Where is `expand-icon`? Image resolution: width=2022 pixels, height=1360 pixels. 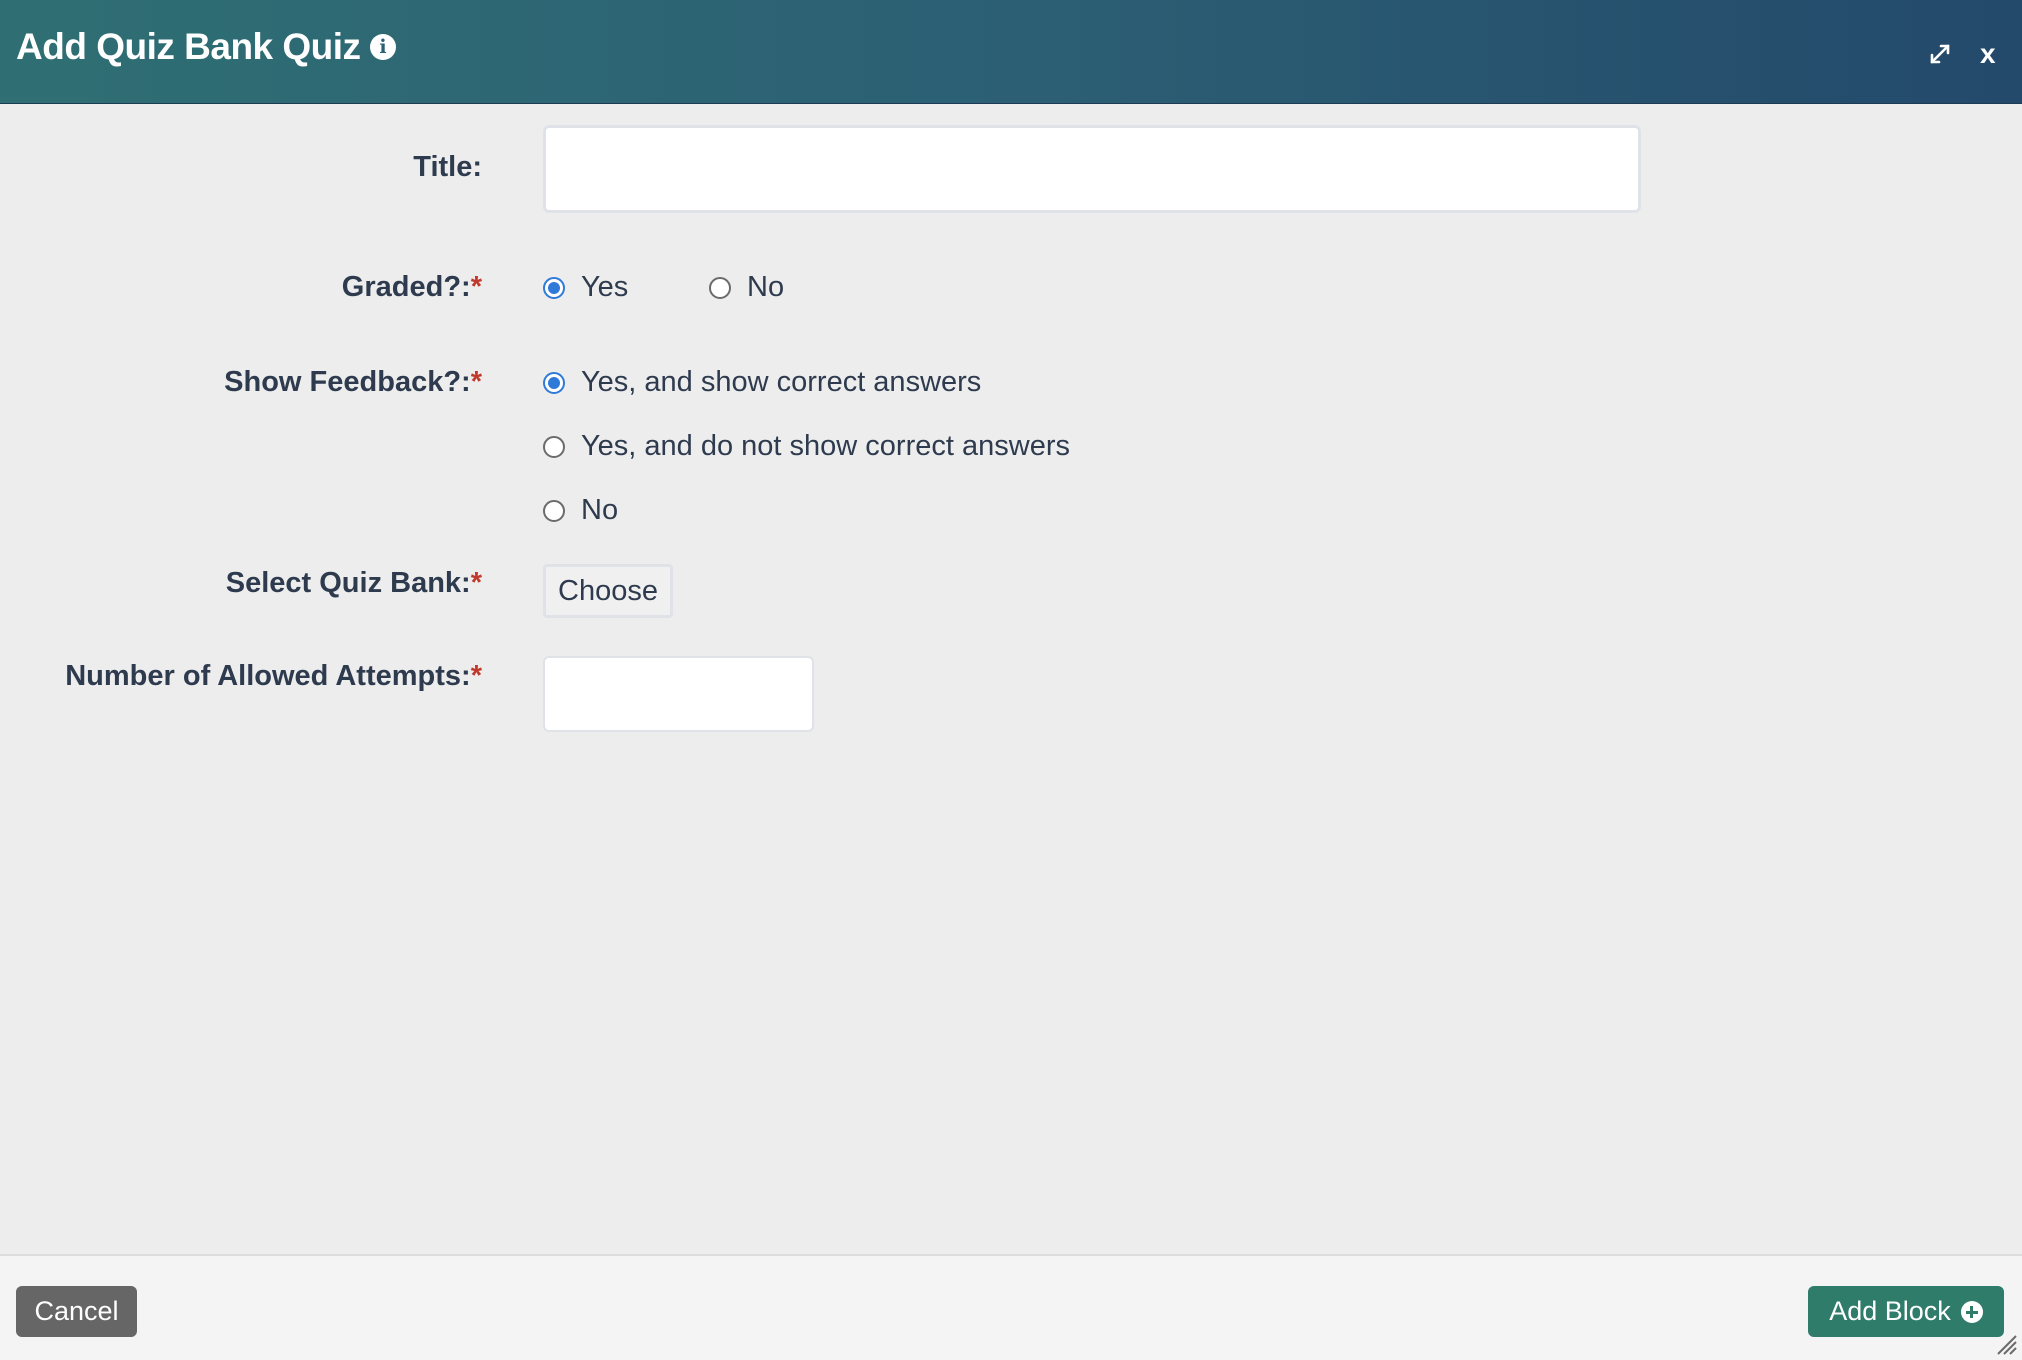
expand-icon is located at coordinates (1940, 54).